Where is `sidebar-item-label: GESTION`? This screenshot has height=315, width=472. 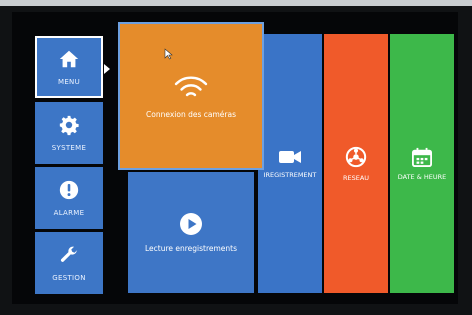
sidebar-item-label: GESTION is located at coordinates (69, 278).